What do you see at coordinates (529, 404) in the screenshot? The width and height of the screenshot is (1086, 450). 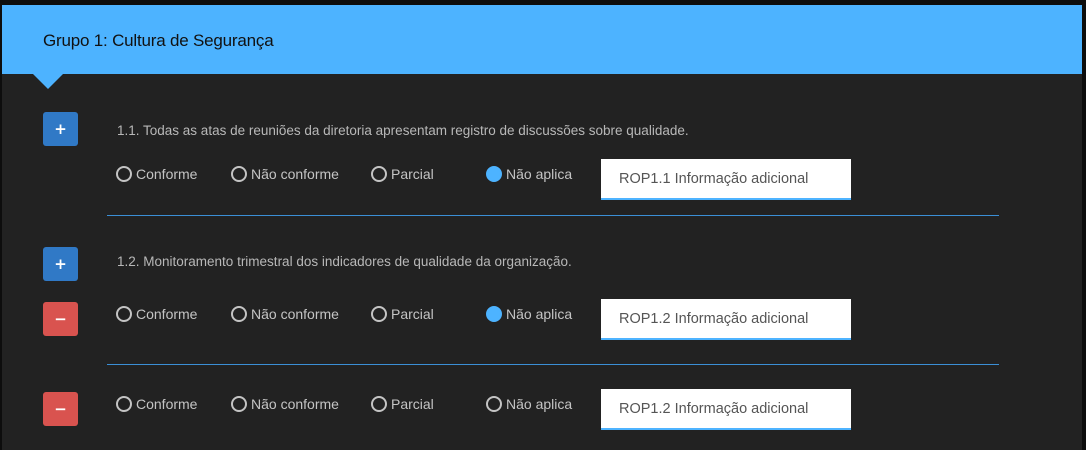 I see `radio-nao-aplica-3: Não aplica` at bounding box center [529, 404].